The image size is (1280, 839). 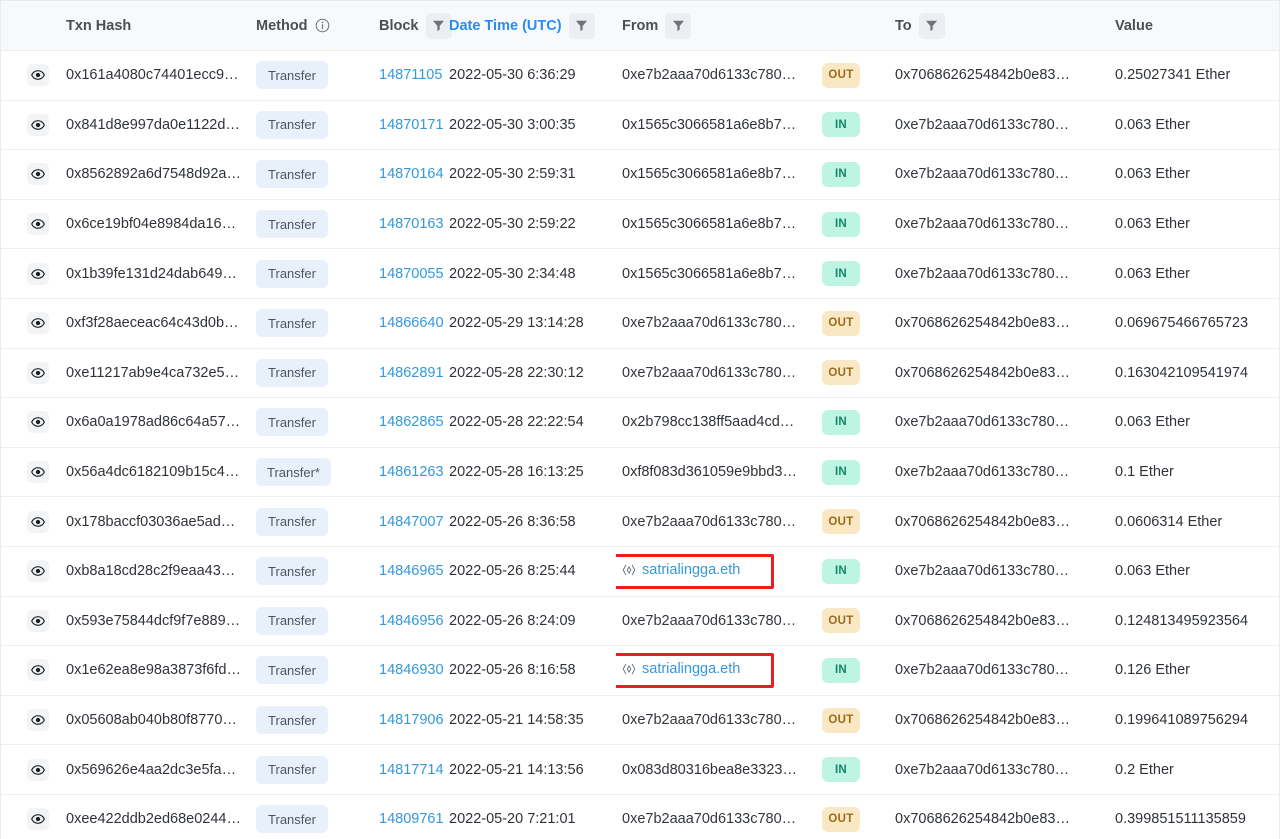 What do you see at coordinates (581, 25) in the screenshot?
I see `filter-icon-date-time` at bounding box center [581, 25].